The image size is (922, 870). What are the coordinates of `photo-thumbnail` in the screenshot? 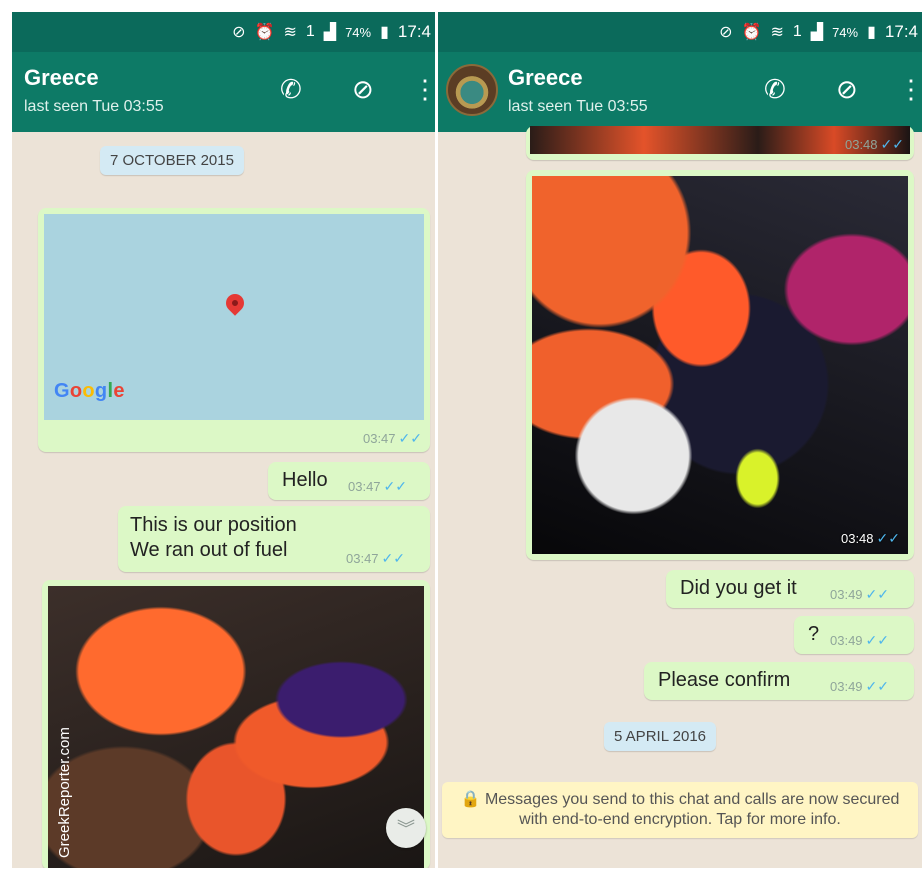 It's located at (236, 727).